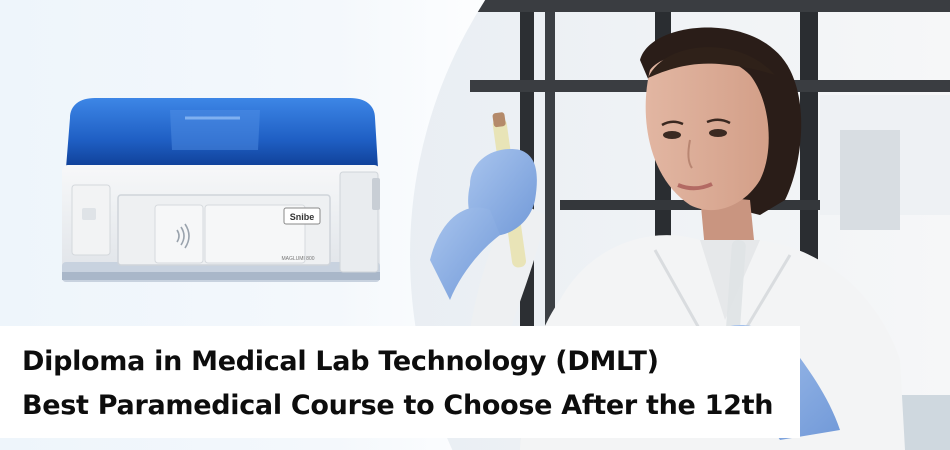 This screenshot has height=450, width=950. I want to click on headline-line-1: Diploma in Medical Lab Technology (DMLT), so click(340, 361).